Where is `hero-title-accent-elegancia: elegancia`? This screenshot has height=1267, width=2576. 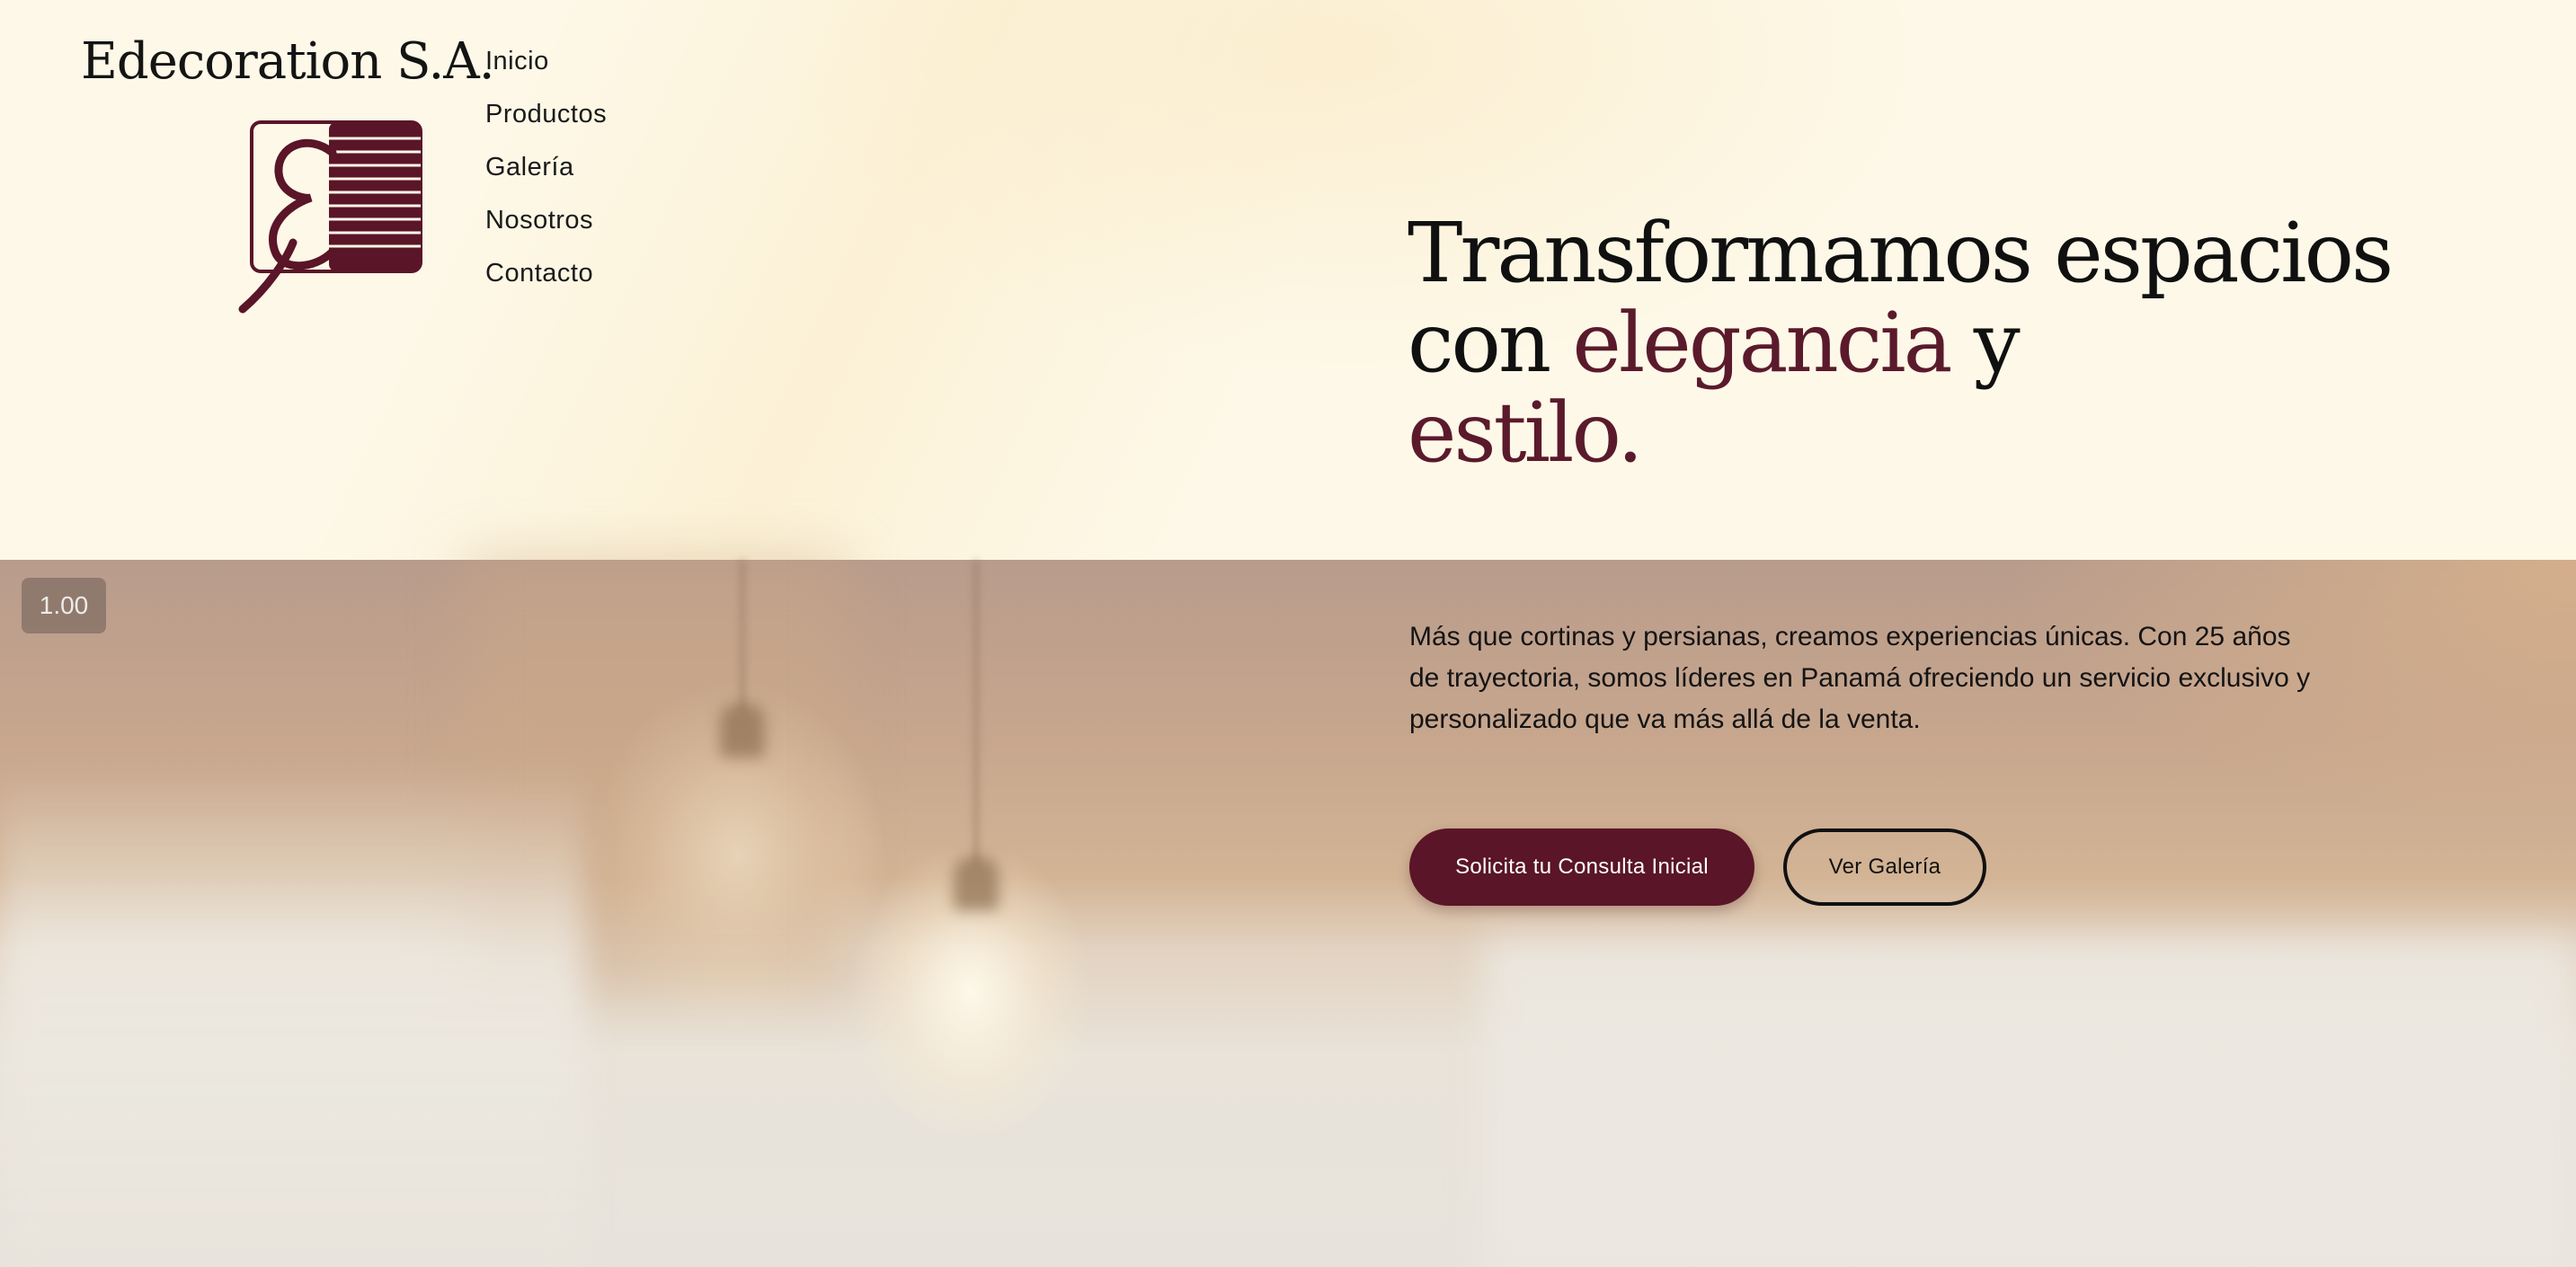
hero-title-accent-elegancia: elegancia is located at coordinates (1762, 343).